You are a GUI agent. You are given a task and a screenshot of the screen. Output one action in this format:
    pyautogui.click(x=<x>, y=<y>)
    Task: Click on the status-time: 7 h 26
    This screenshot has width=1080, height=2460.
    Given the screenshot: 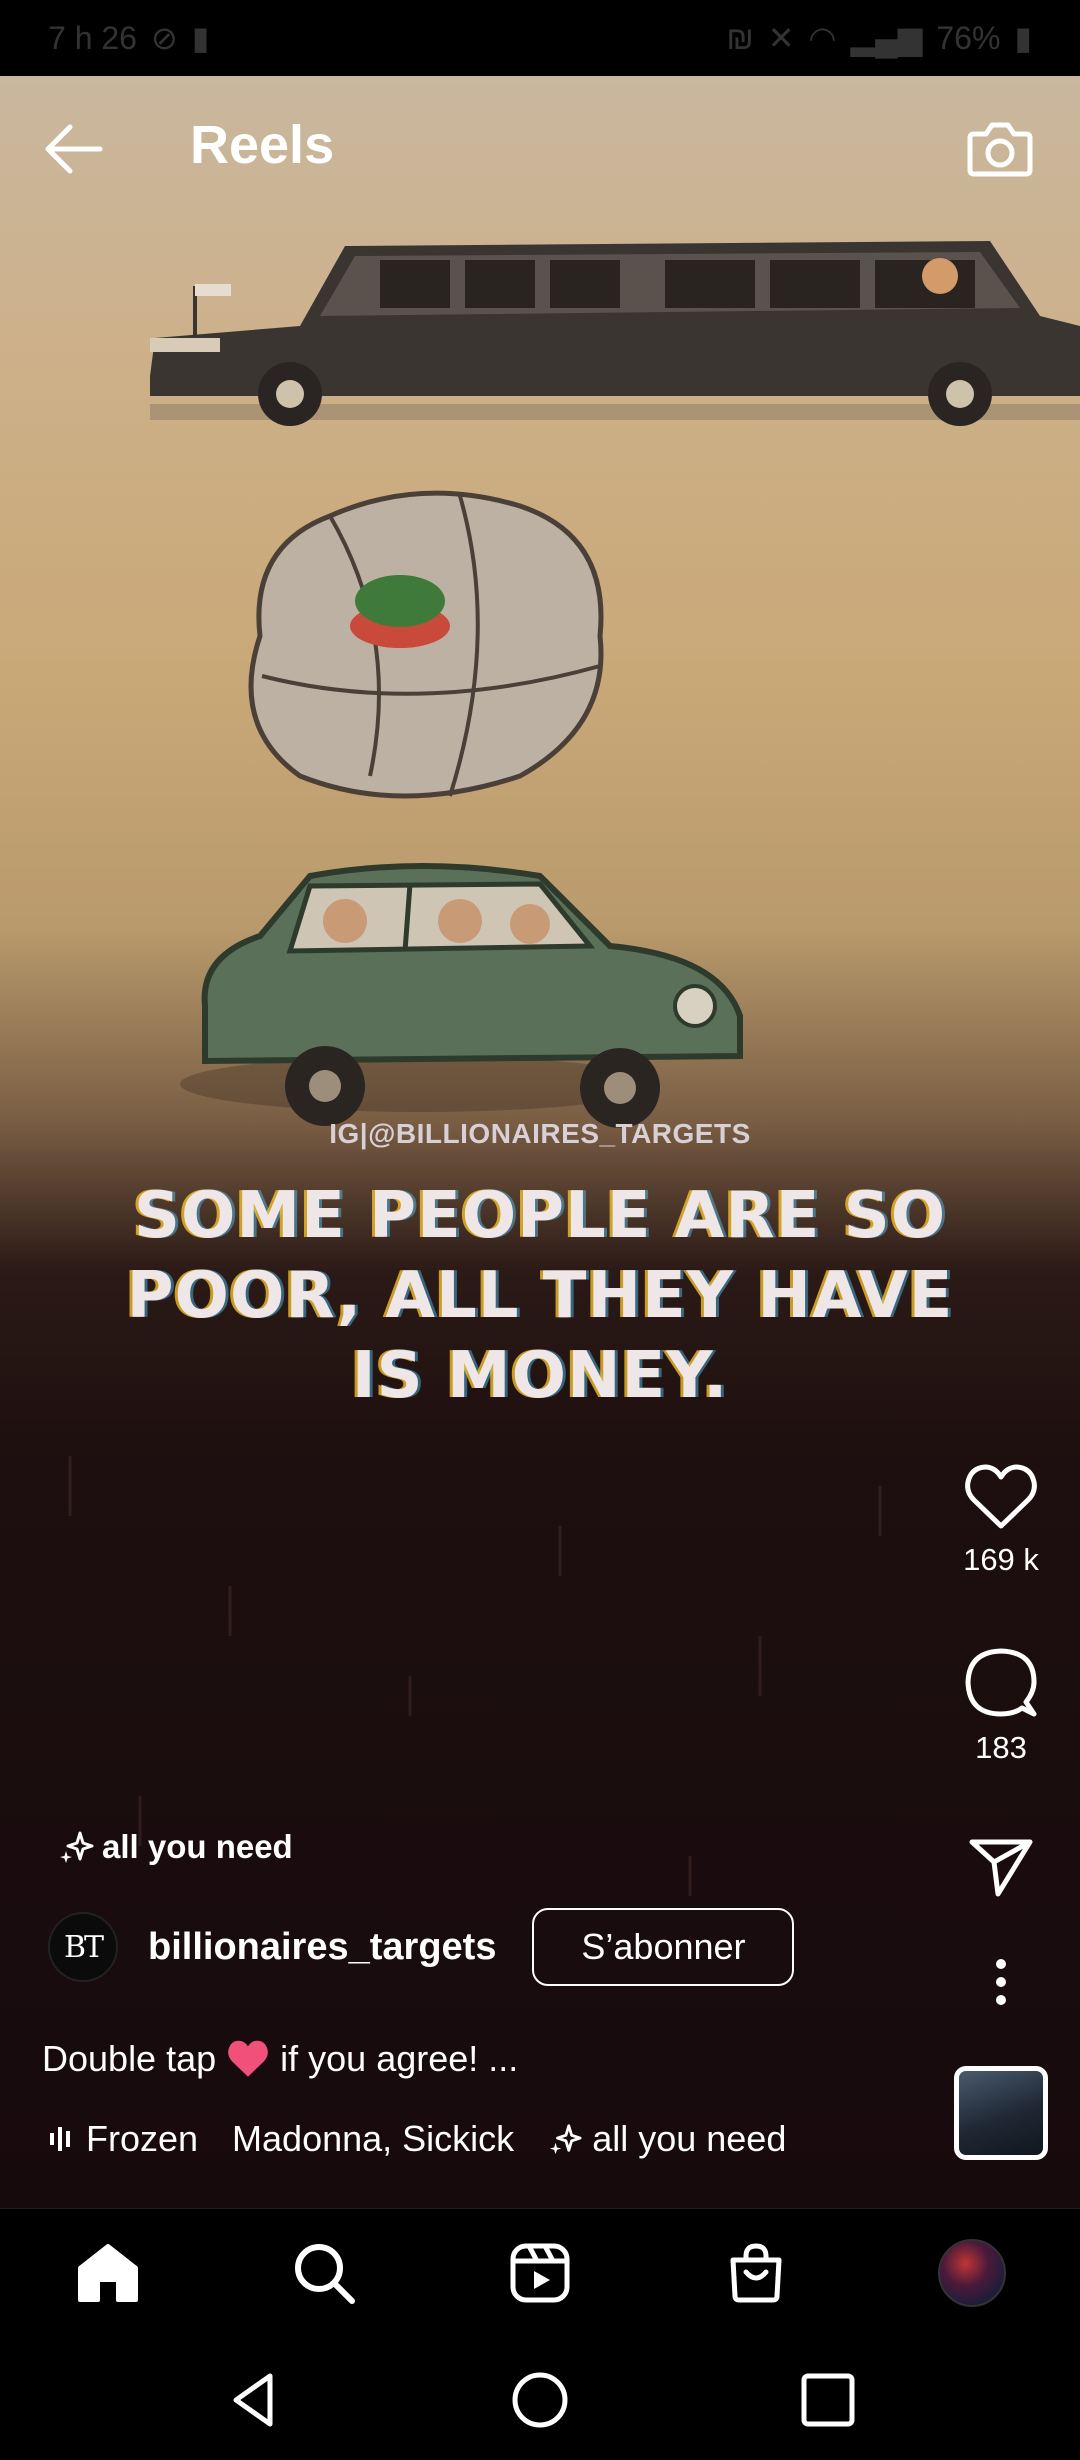 What is the action you would take?
    pyautogui.click(x=92, y=37)
    